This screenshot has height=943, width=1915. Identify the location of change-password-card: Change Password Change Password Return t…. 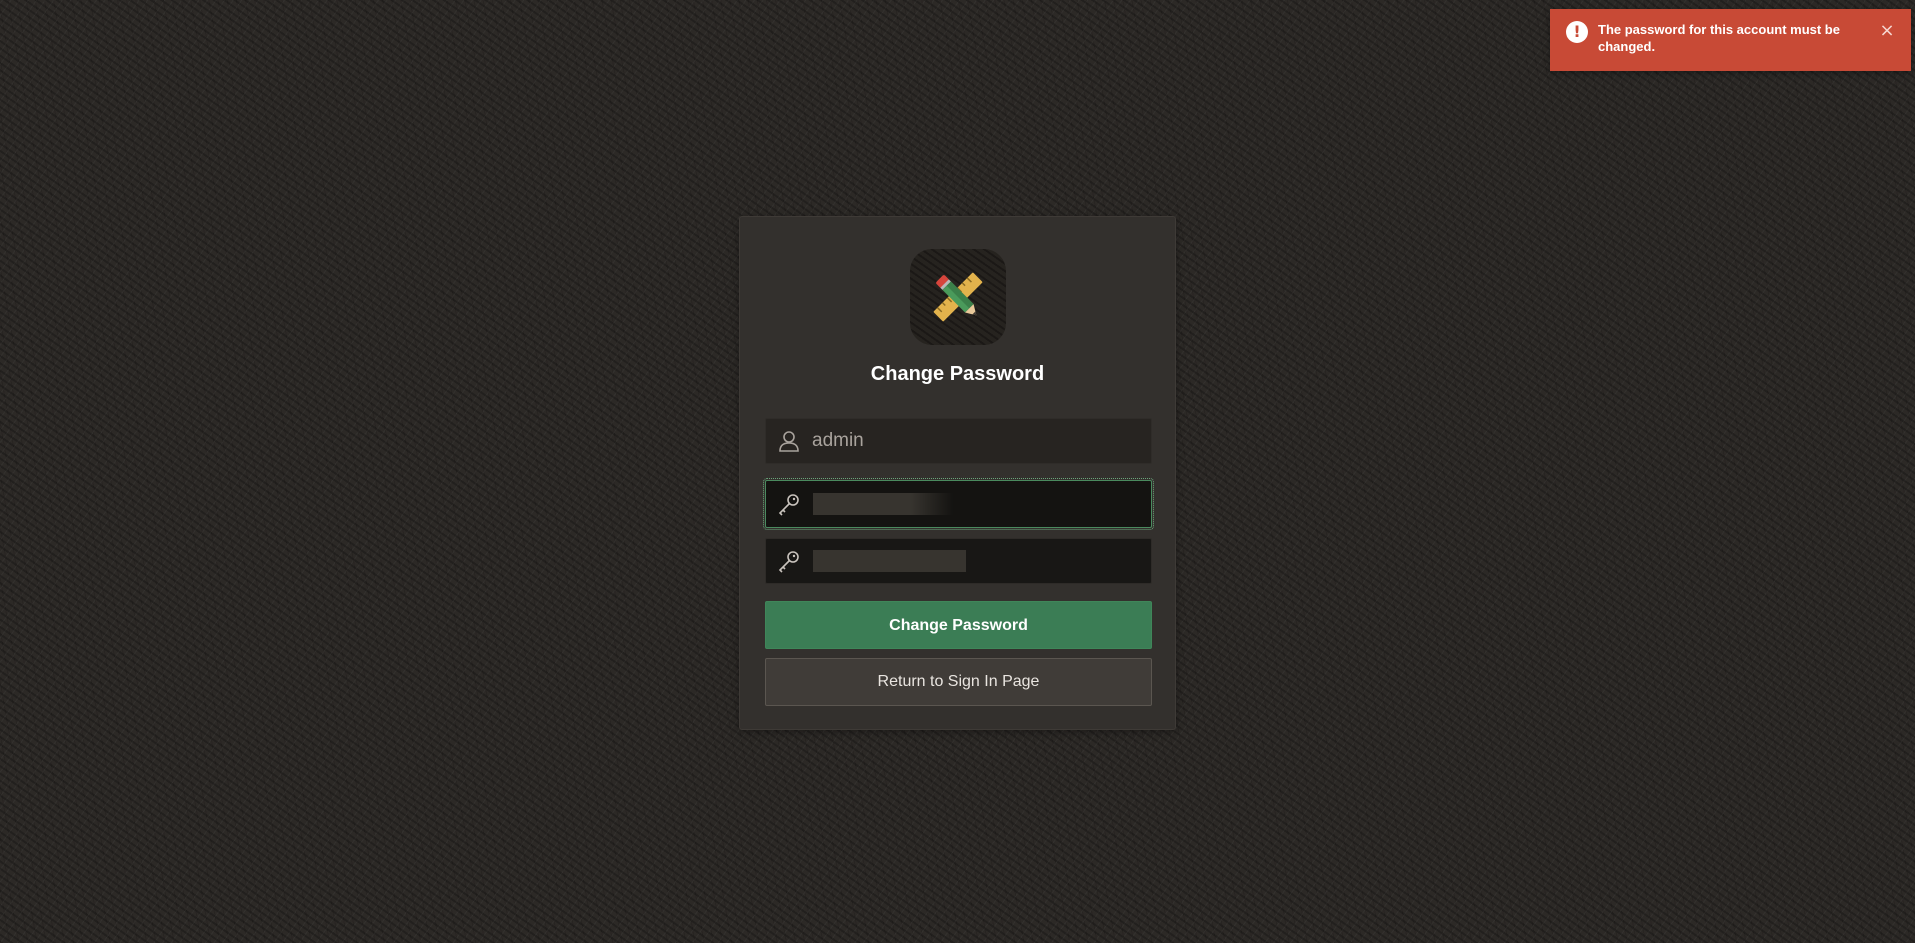
(957, 473).